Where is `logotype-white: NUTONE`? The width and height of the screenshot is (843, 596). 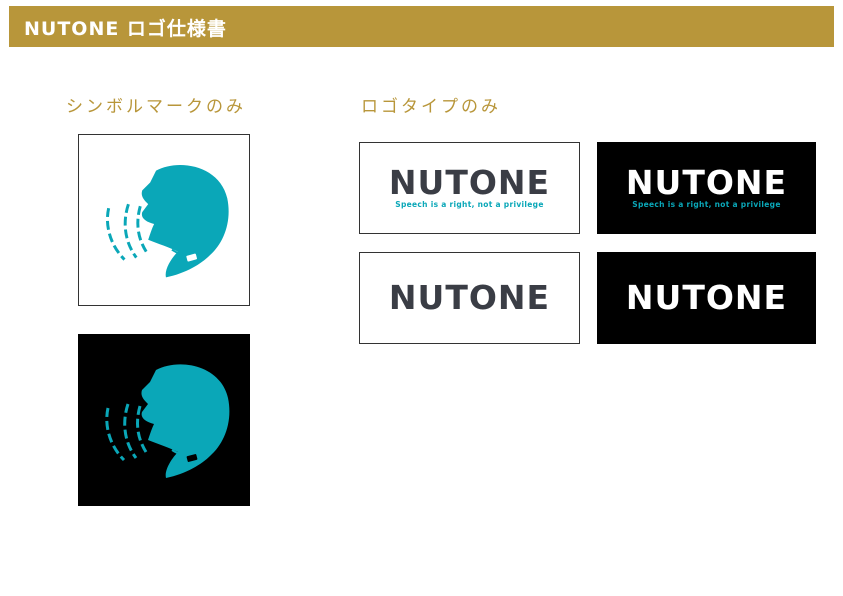 logotype-white: NUTONE is located at coordinates (469, 298).